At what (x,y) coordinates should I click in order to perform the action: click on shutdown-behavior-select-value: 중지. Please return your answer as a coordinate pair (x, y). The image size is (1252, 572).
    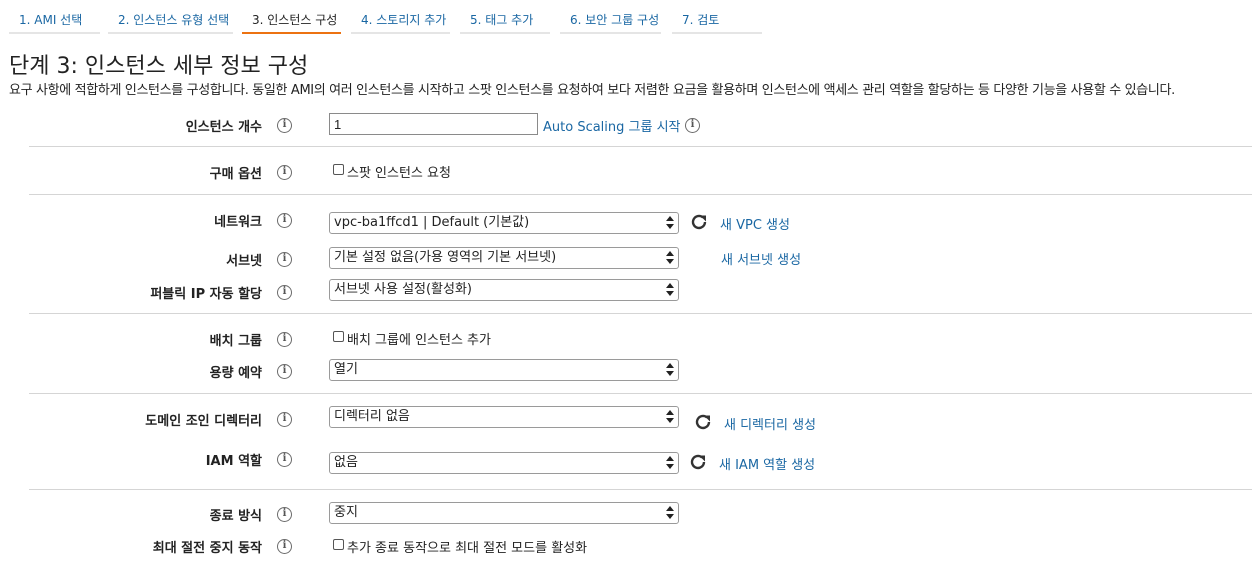
    Looking at the image, I should click on (346, 512).